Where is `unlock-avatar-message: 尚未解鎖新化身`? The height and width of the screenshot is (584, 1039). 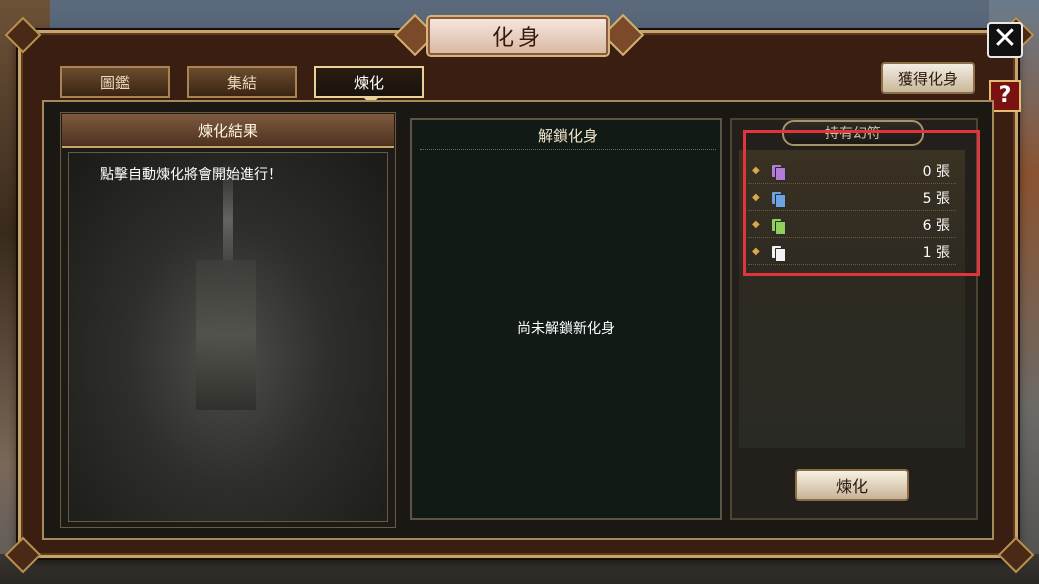
unlock-avatar-message: 尚未解鎖新化身 is located at coordinates (566, 329).